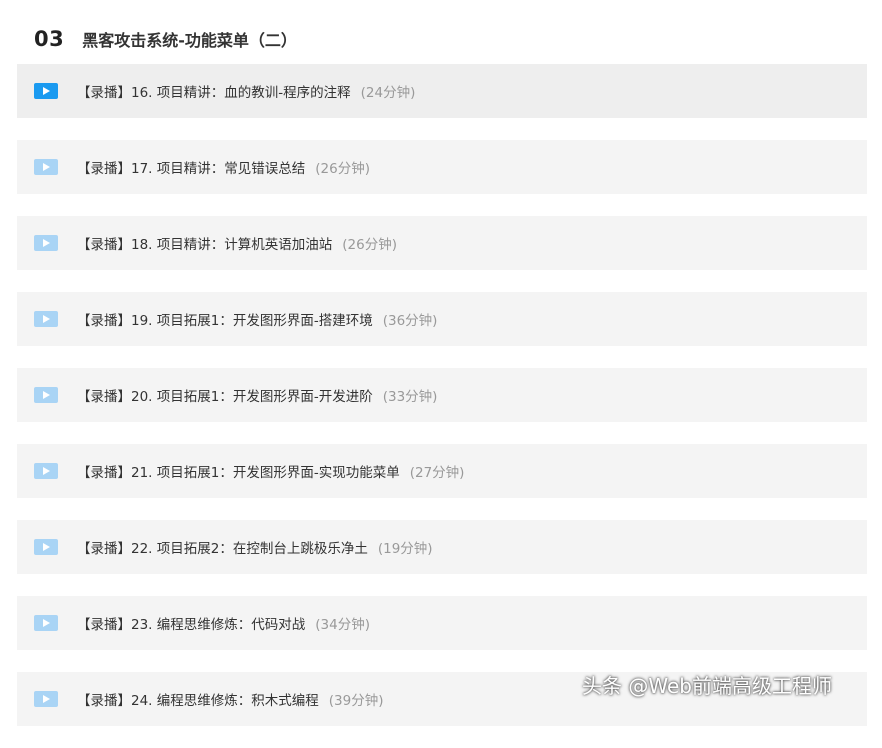 The image size is (882, 748). I want to click on watermark: 头条 @Web前端高级工程师, so click(707, 686).